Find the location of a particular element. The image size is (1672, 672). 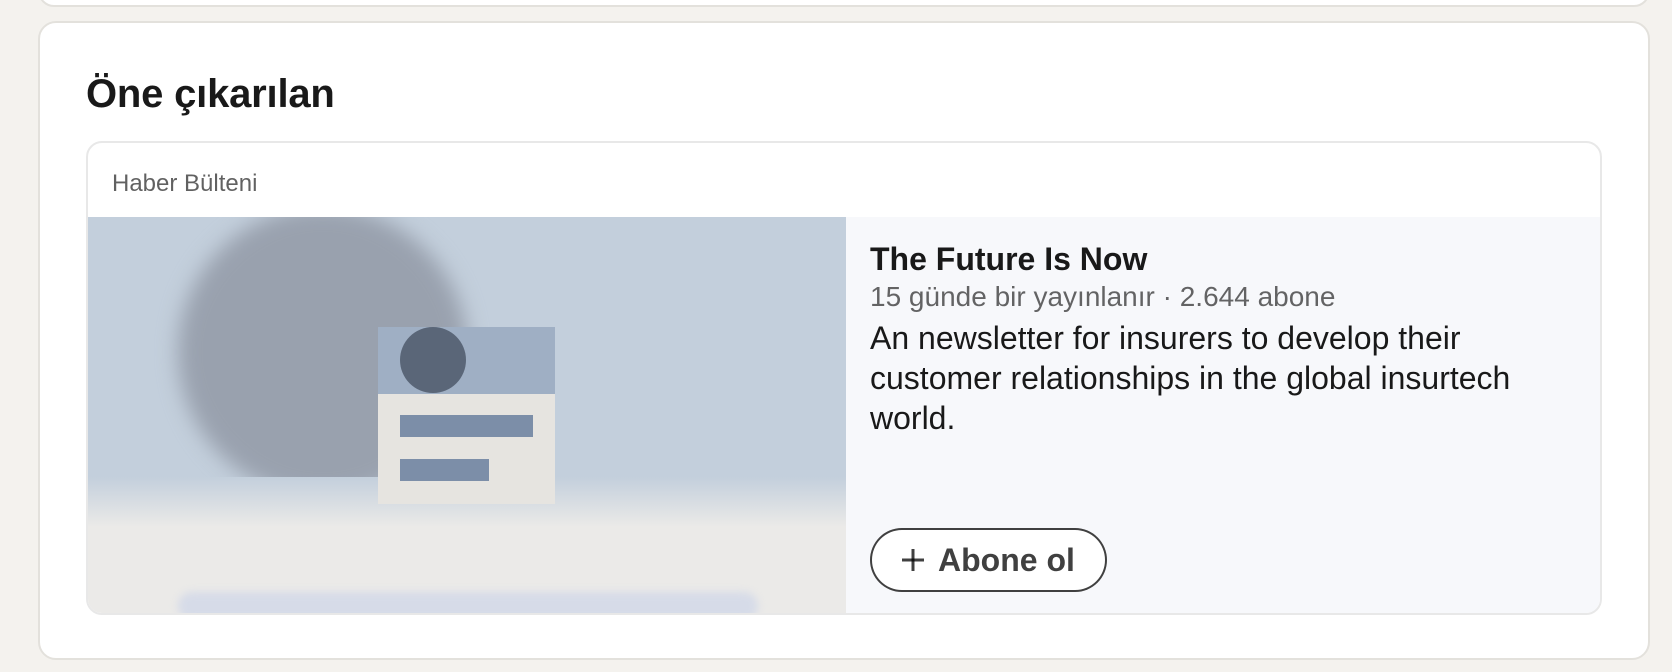

featured-item-type: Haber Bülteni is located at coordinates (185, 183).